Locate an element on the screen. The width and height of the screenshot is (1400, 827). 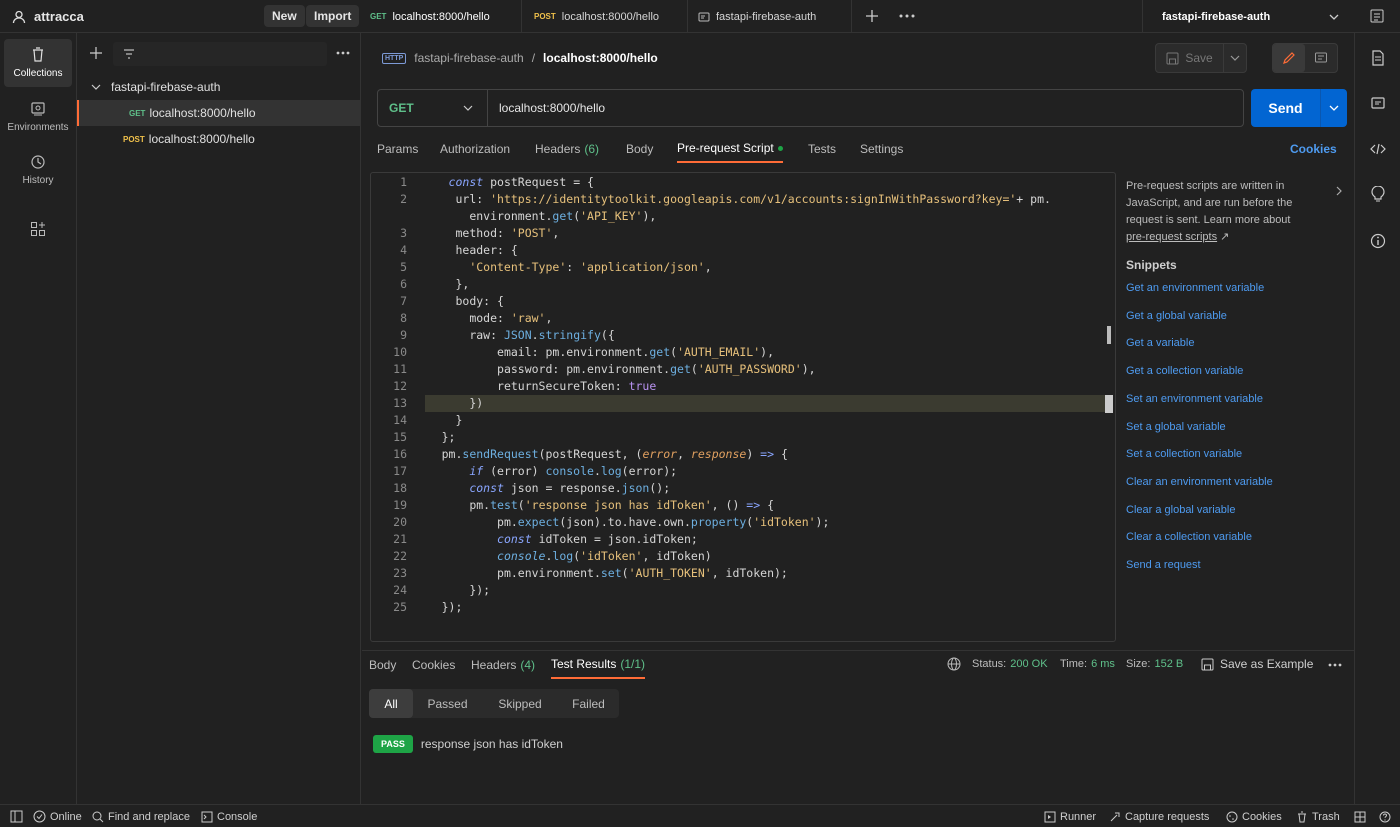
tab-authorization: Authorization is located at coordinates (475, 149).